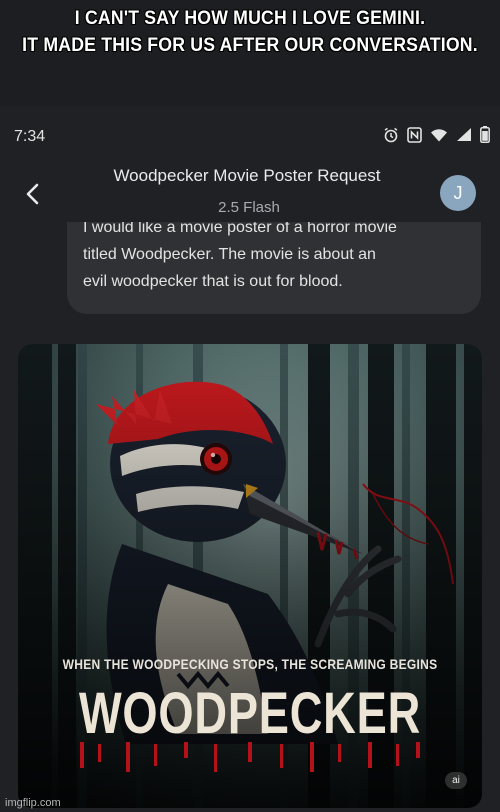 The height and width of the screenshot is (812, 500). Describe the element at coordinates (30, 136) in the screenshot. I see `status-time: 7:34` at that location.